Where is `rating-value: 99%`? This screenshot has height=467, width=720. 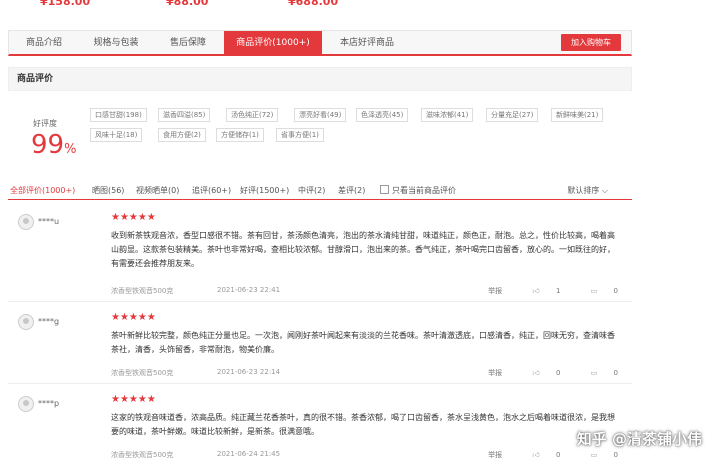
rating-value: 99% is located at coordinates (53, 145).